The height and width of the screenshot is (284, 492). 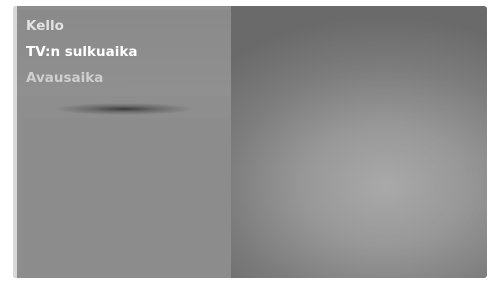 I want to click on menu-item-clock: Kello, so click(x=45, y=26).